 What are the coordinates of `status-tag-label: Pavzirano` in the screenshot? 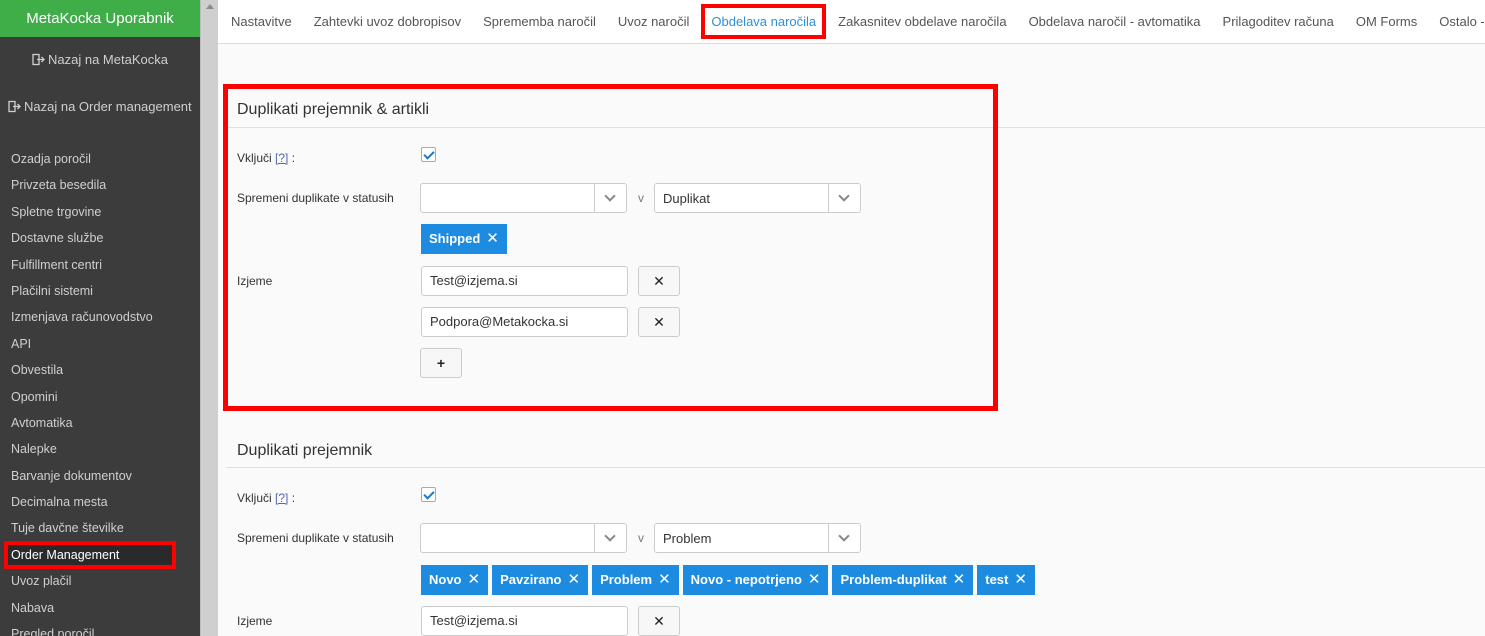 It's located at (531, 579).